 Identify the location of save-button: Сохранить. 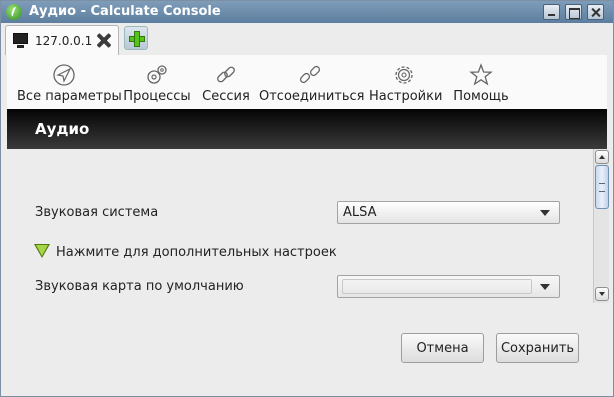
(537, 348).